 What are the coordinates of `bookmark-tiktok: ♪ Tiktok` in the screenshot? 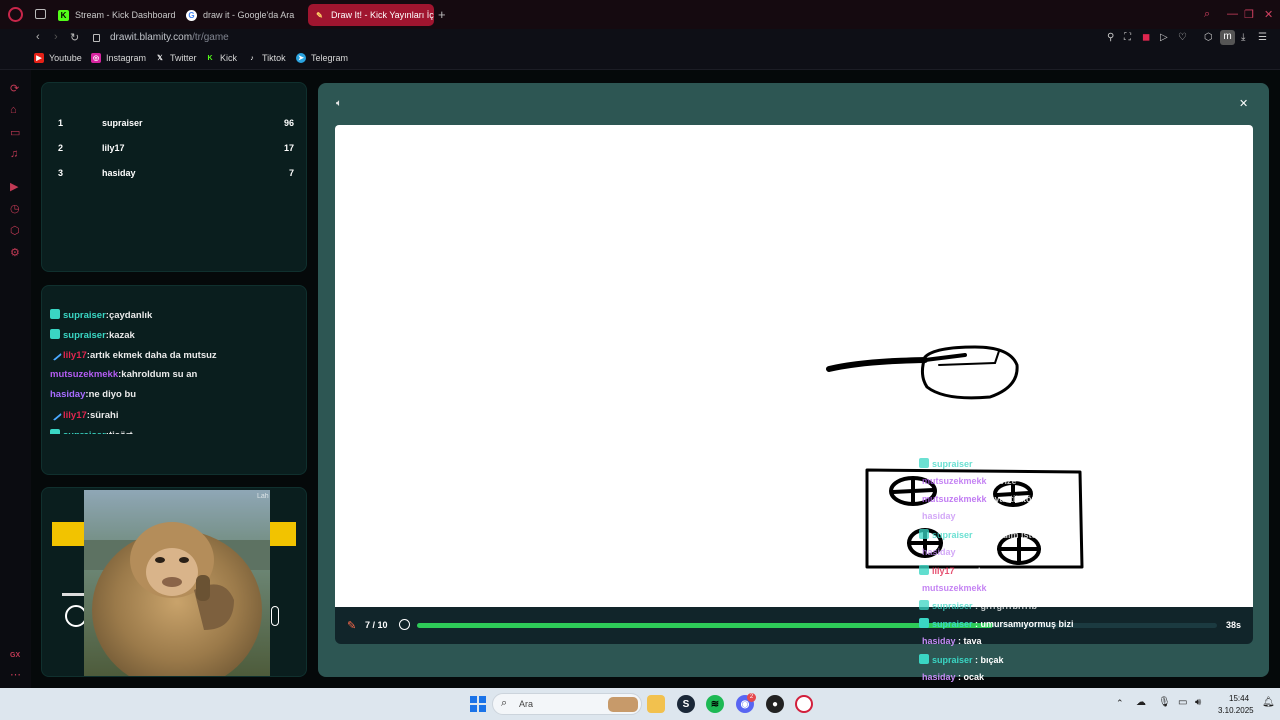 It's located at (266, 58).